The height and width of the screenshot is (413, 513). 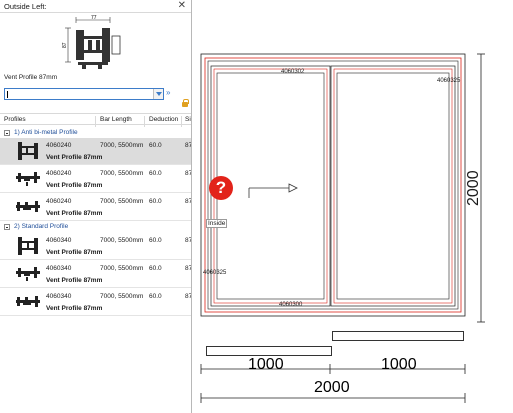 I want to click on left-pane-bar, so click(x=269, y=351).